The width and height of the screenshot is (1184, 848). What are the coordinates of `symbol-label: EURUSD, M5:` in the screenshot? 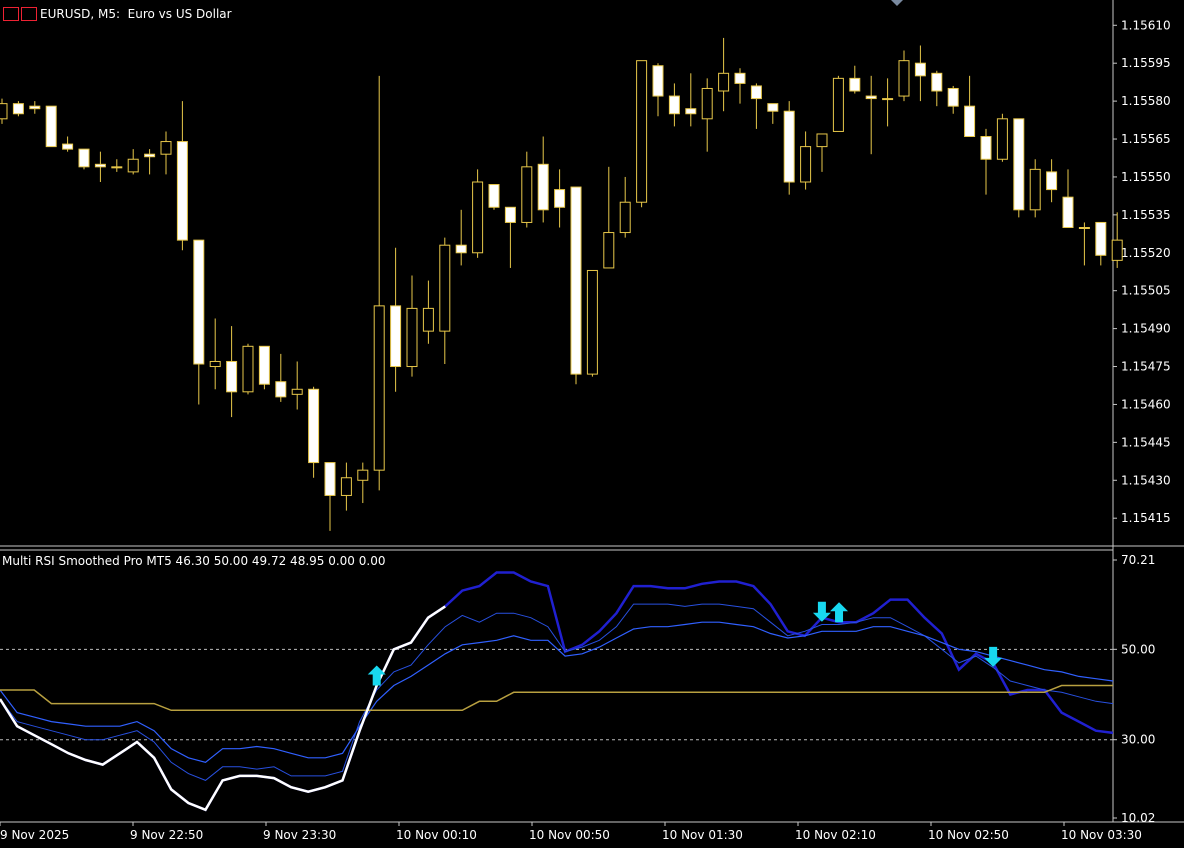 It's located at (80, 14).